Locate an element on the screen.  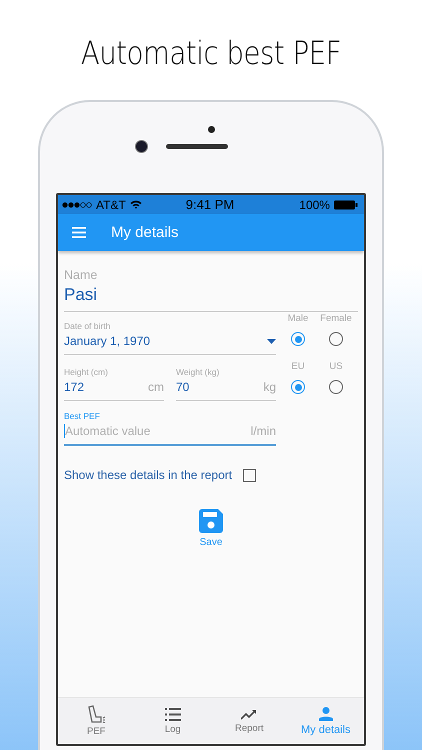
inhaler-icon is located at coordinates (96, 714).